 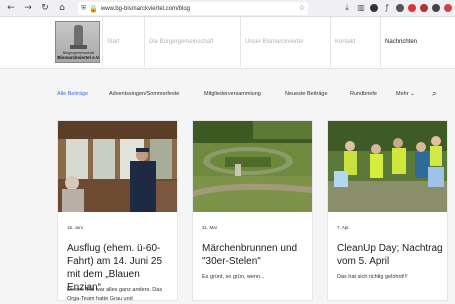 I want to click on filter-letters: Rundbriefe, so click(x=363, y=94).